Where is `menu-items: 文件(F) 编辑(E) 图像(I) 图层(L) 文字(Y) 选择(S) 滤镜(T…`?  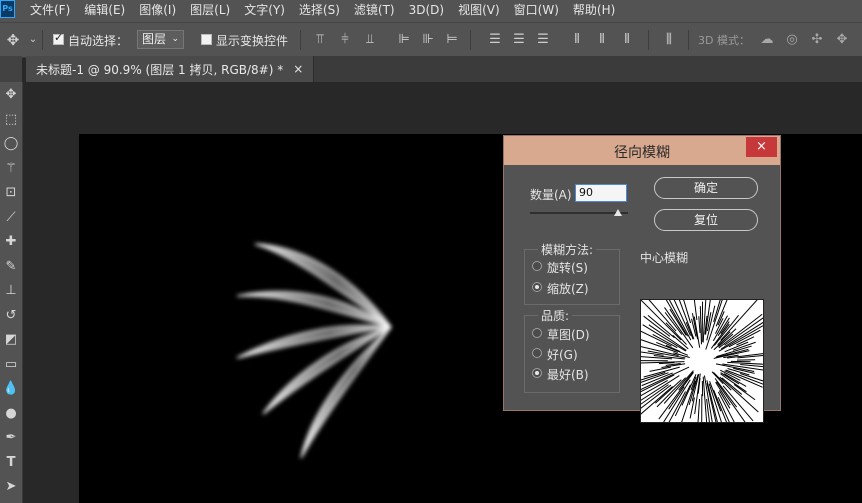 menu-items: 文件(F) 编辑(E) 图像(I) 图层(L) 文字(Y) 选择(S) 滤镜(T… is located at coordinates (329, 11).